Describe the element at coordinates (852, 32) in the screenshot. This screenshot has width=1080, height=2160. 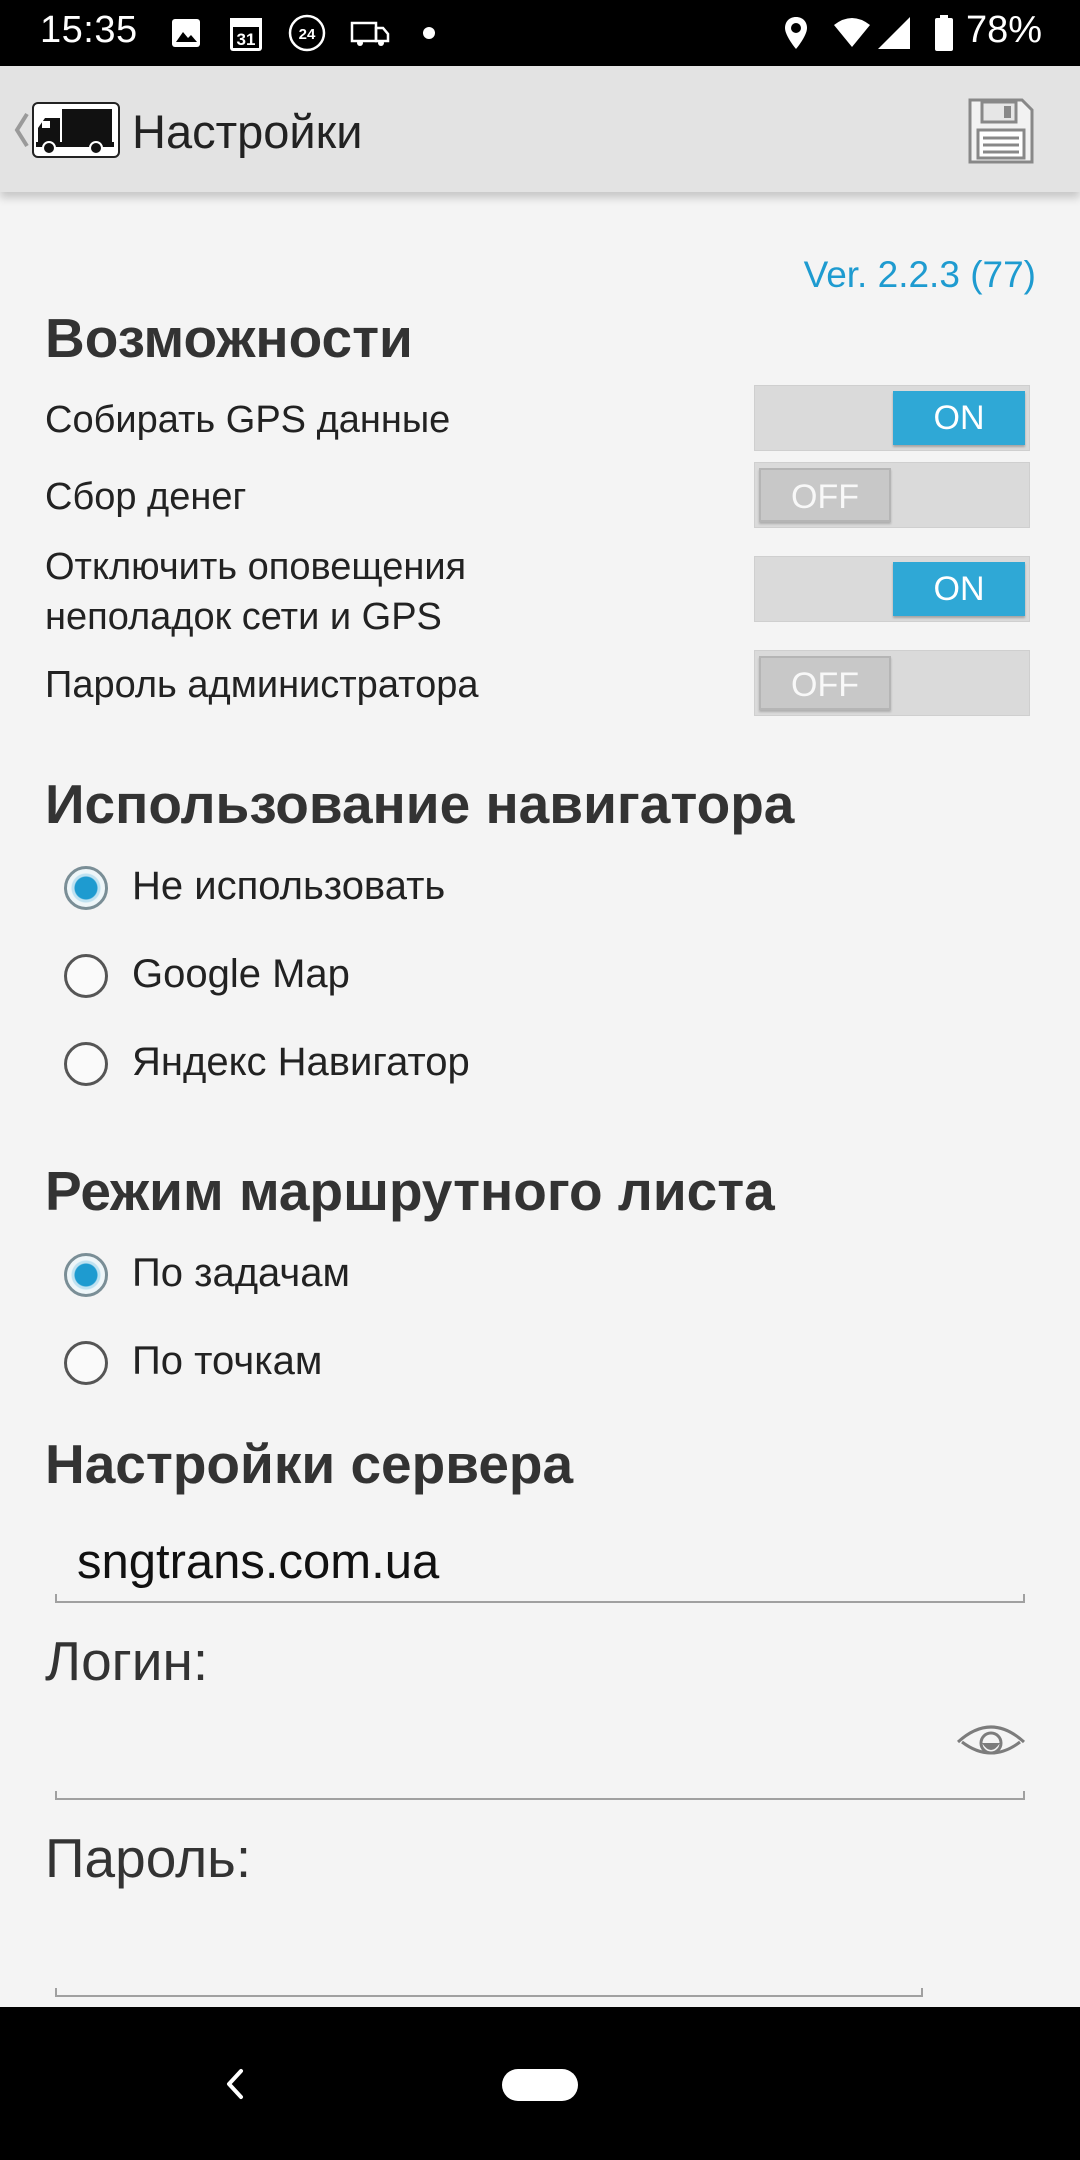
I see `wifi-icon` at that location.